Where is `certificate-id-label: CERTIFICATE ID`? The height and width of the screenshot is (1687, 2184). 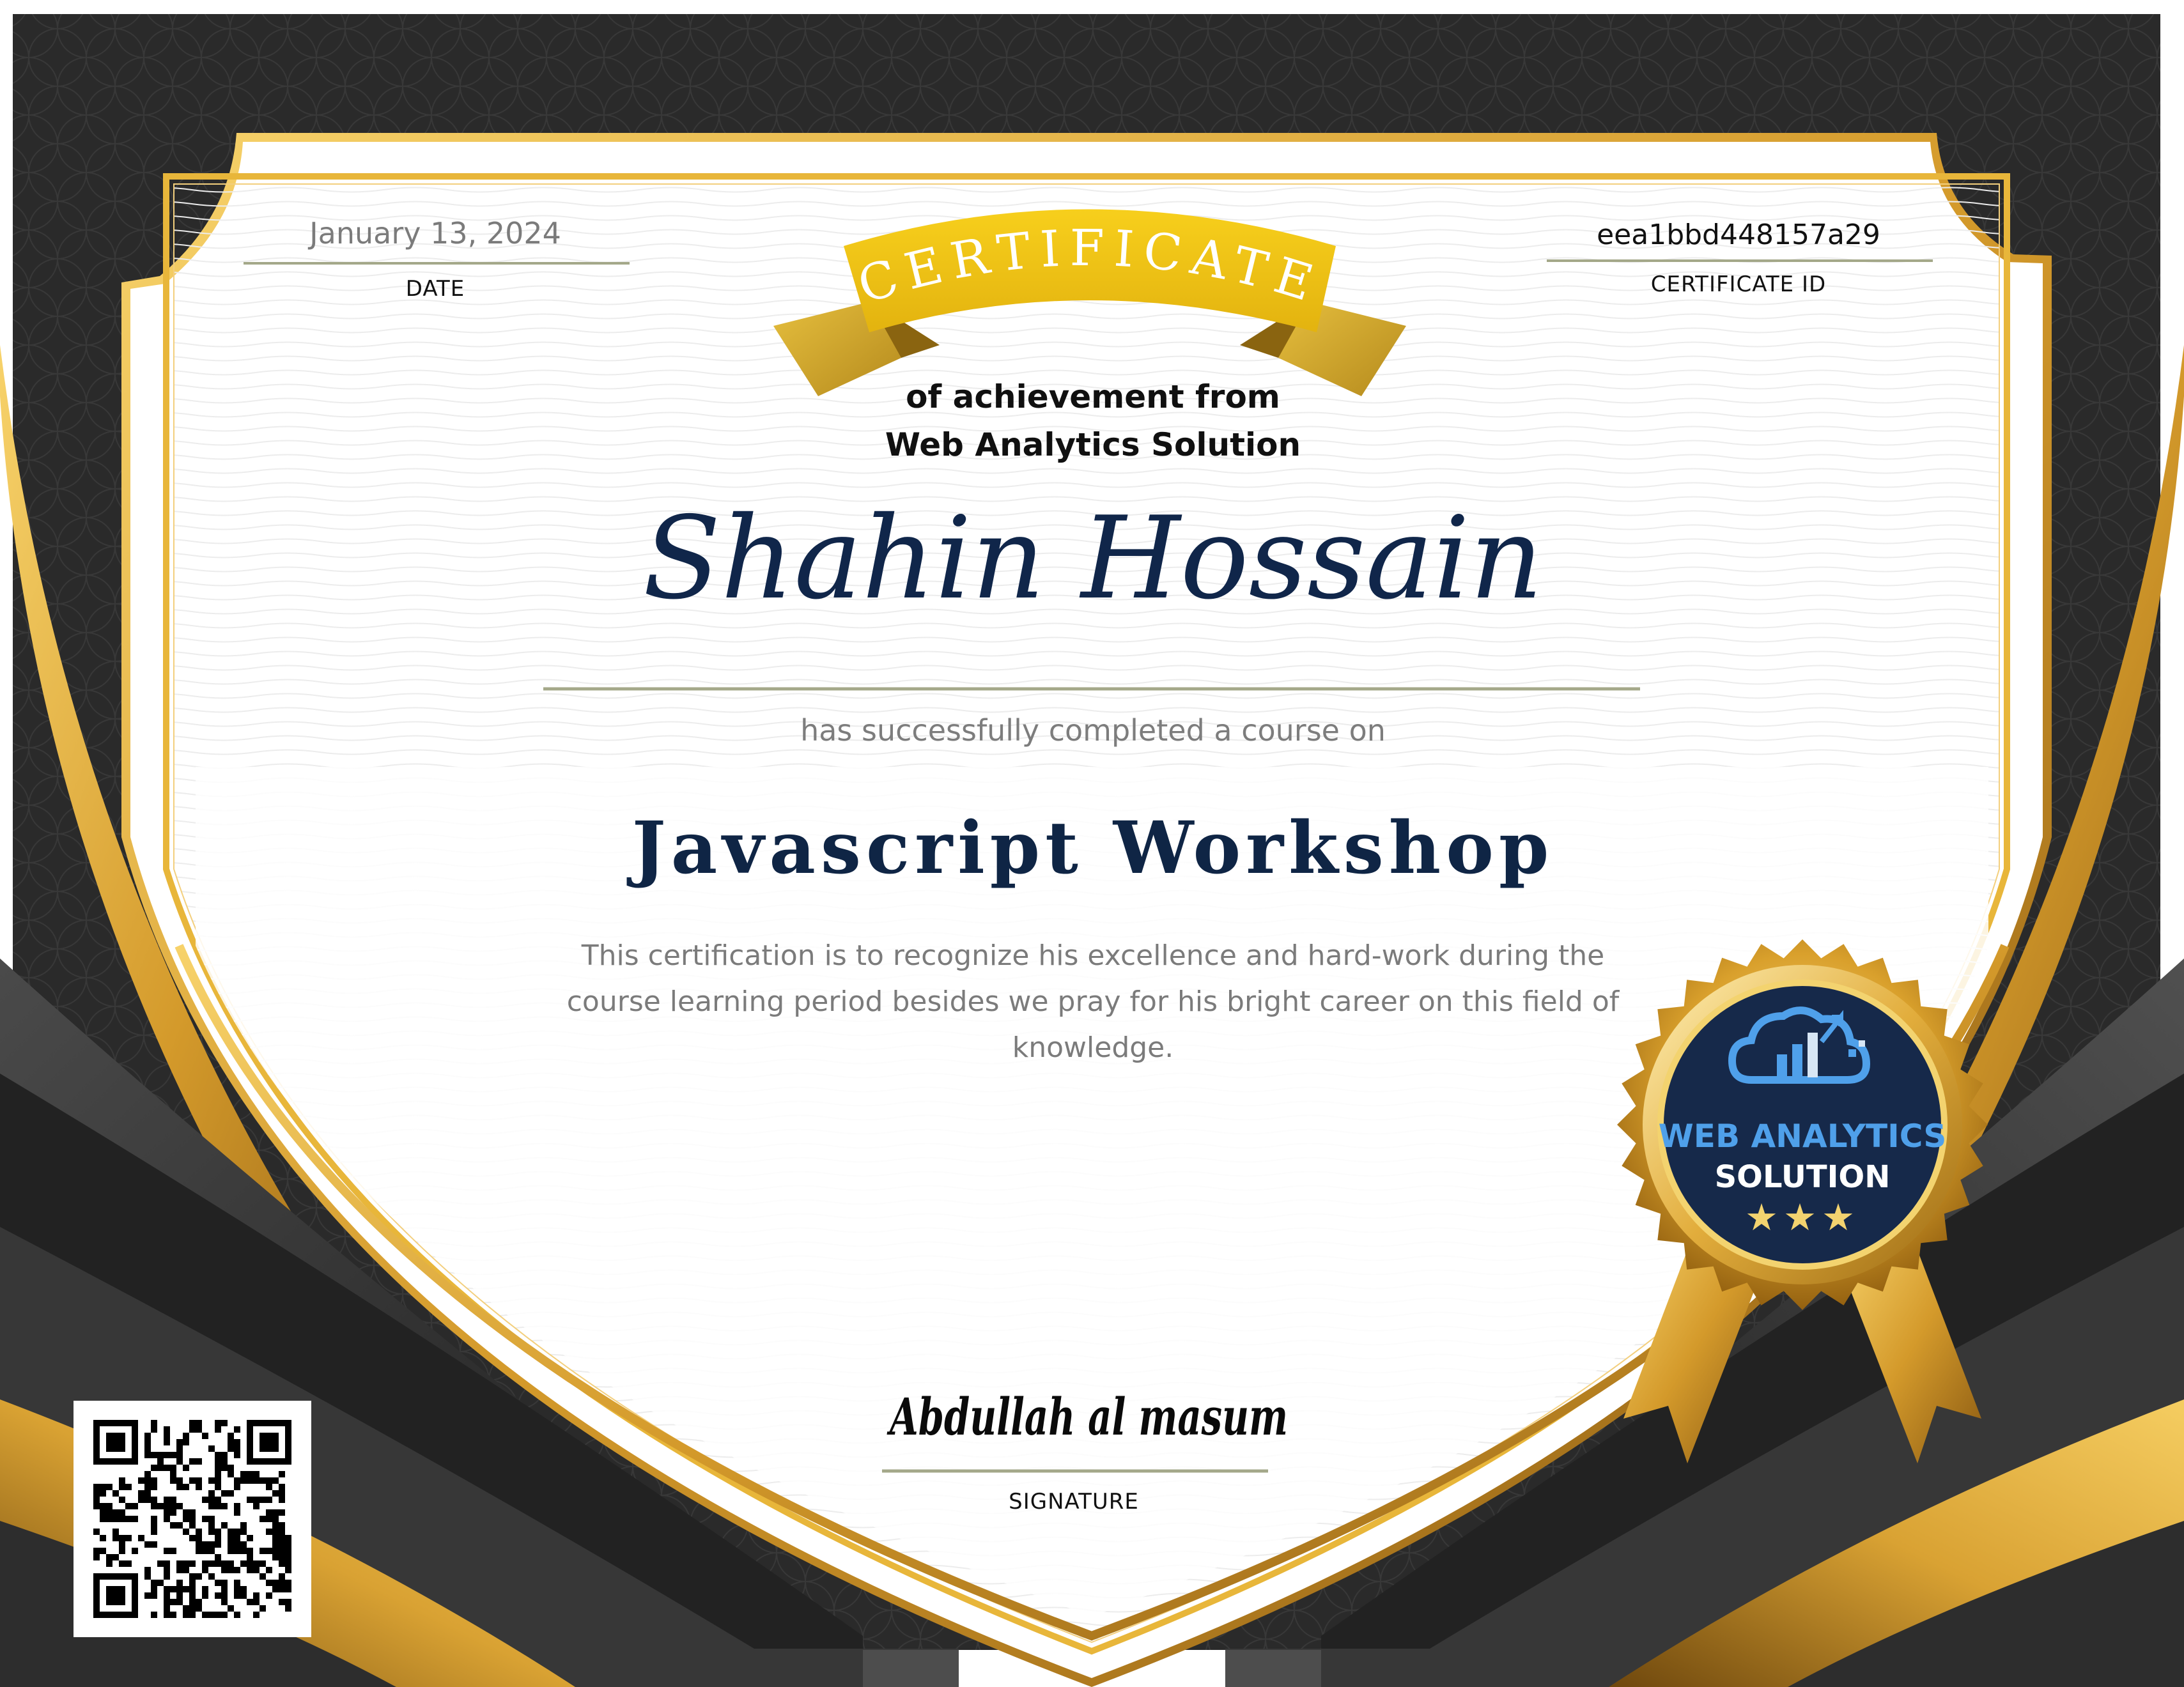 certificate-id-label: CERTIFICATE ID is located at coordinates (1739, 284).